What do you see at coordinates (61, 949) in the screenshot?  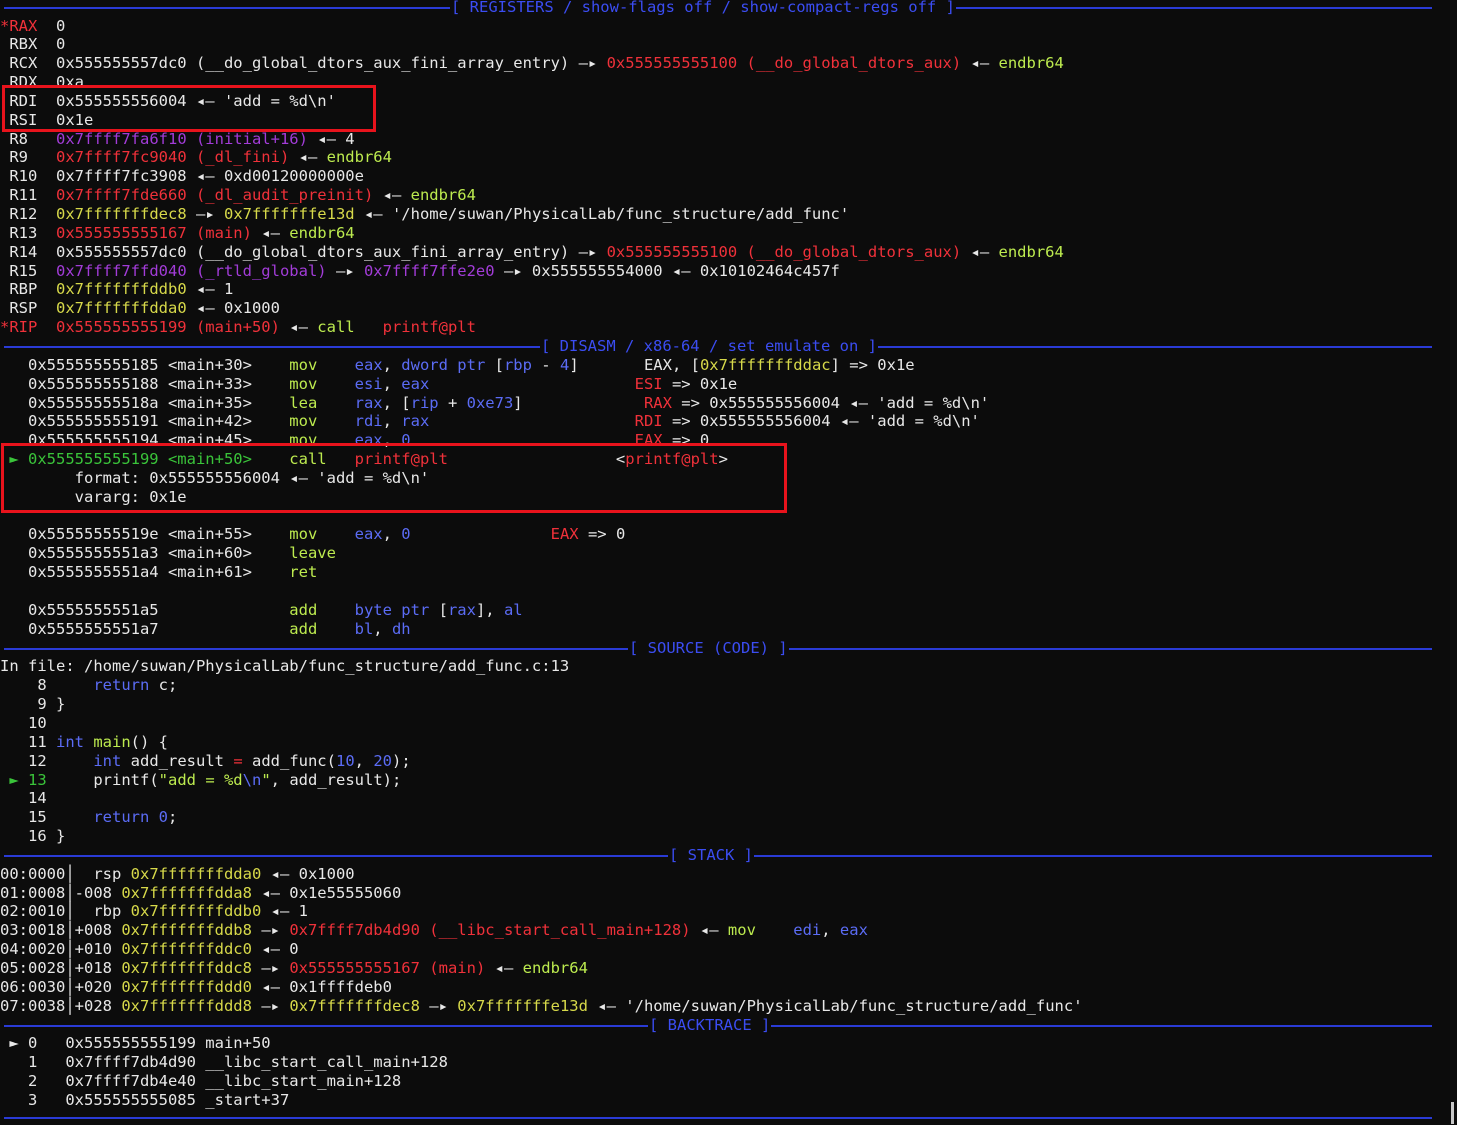 I see `text-segment: 04:0020│+010` at bounding box center [61, 949].